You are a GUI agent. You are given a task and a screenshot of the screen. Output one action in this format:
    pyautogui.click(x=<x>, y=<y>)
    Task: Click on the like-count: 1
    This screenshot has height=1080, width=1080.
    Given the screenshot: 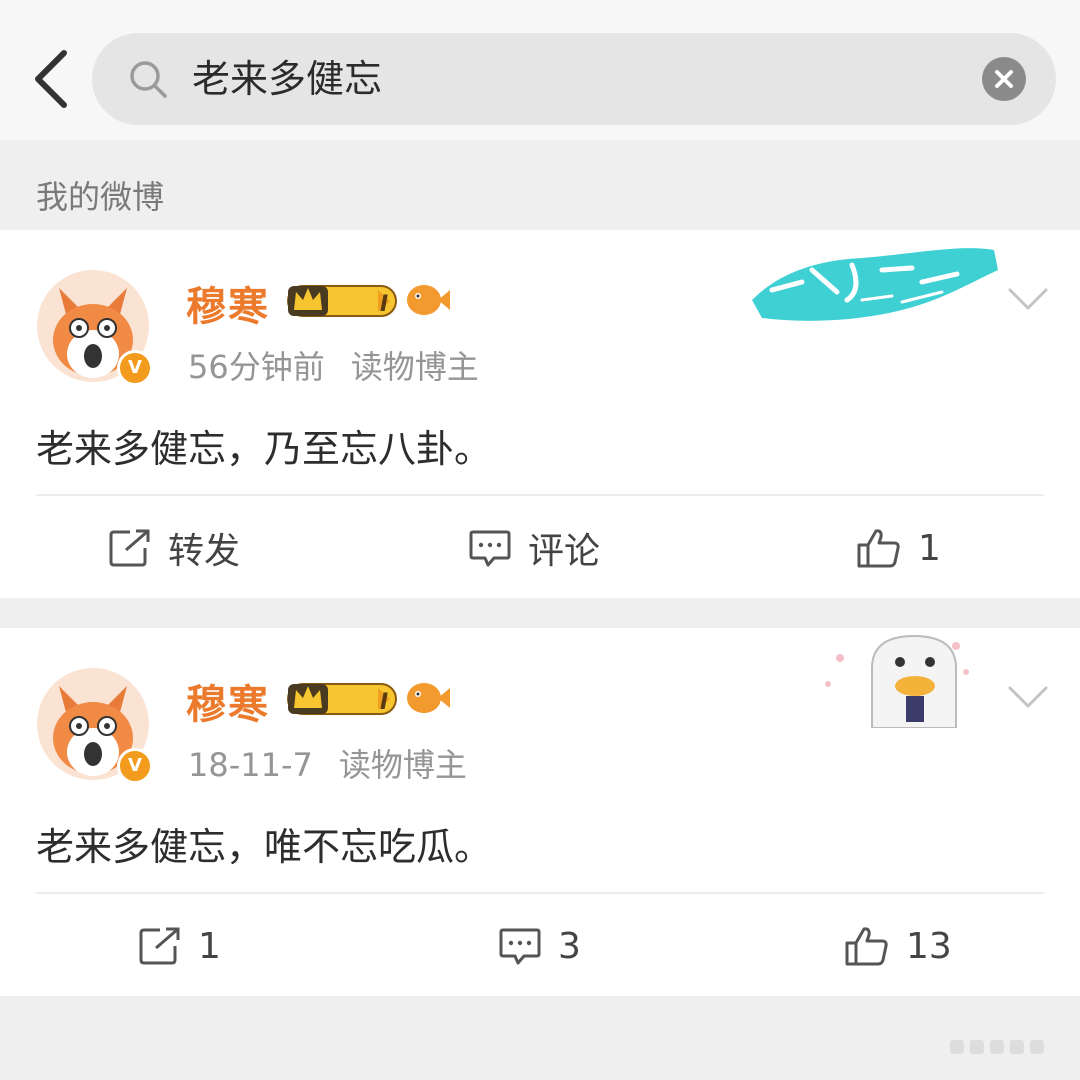 What is the action you would take?
    pyautogui.click(x=929, y=548)
    